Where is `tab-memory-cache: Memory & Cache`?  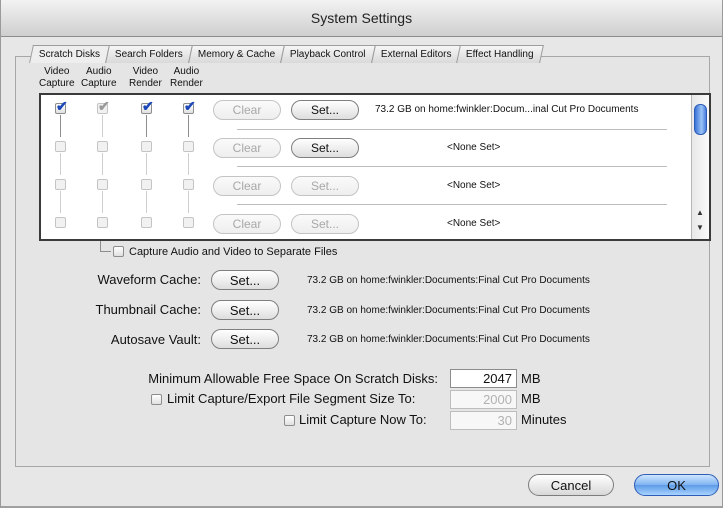 tab-memory-cache: Memory & Cache is located at coordinates (237, 54).